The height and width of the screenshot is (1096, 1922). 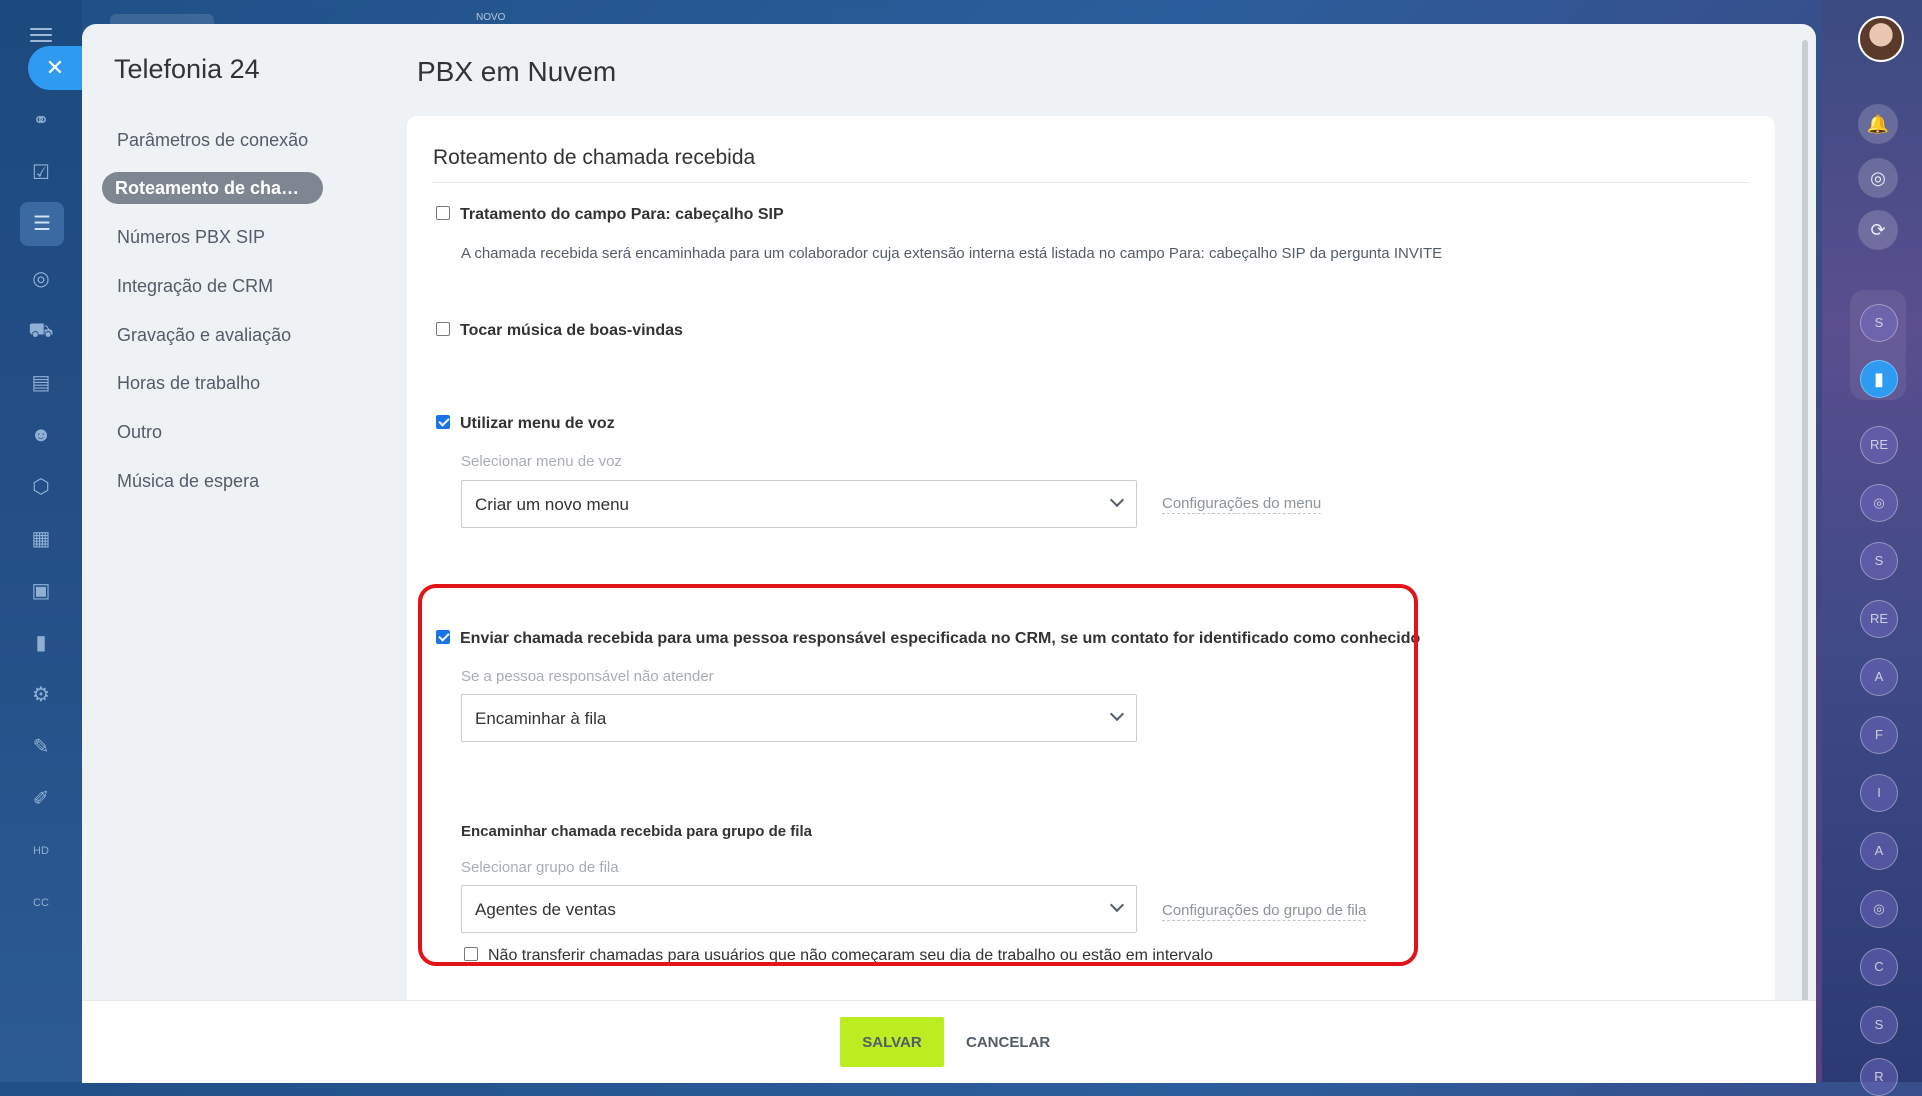 I want to click on document-icon: ✎, so click(x=41, y=747).